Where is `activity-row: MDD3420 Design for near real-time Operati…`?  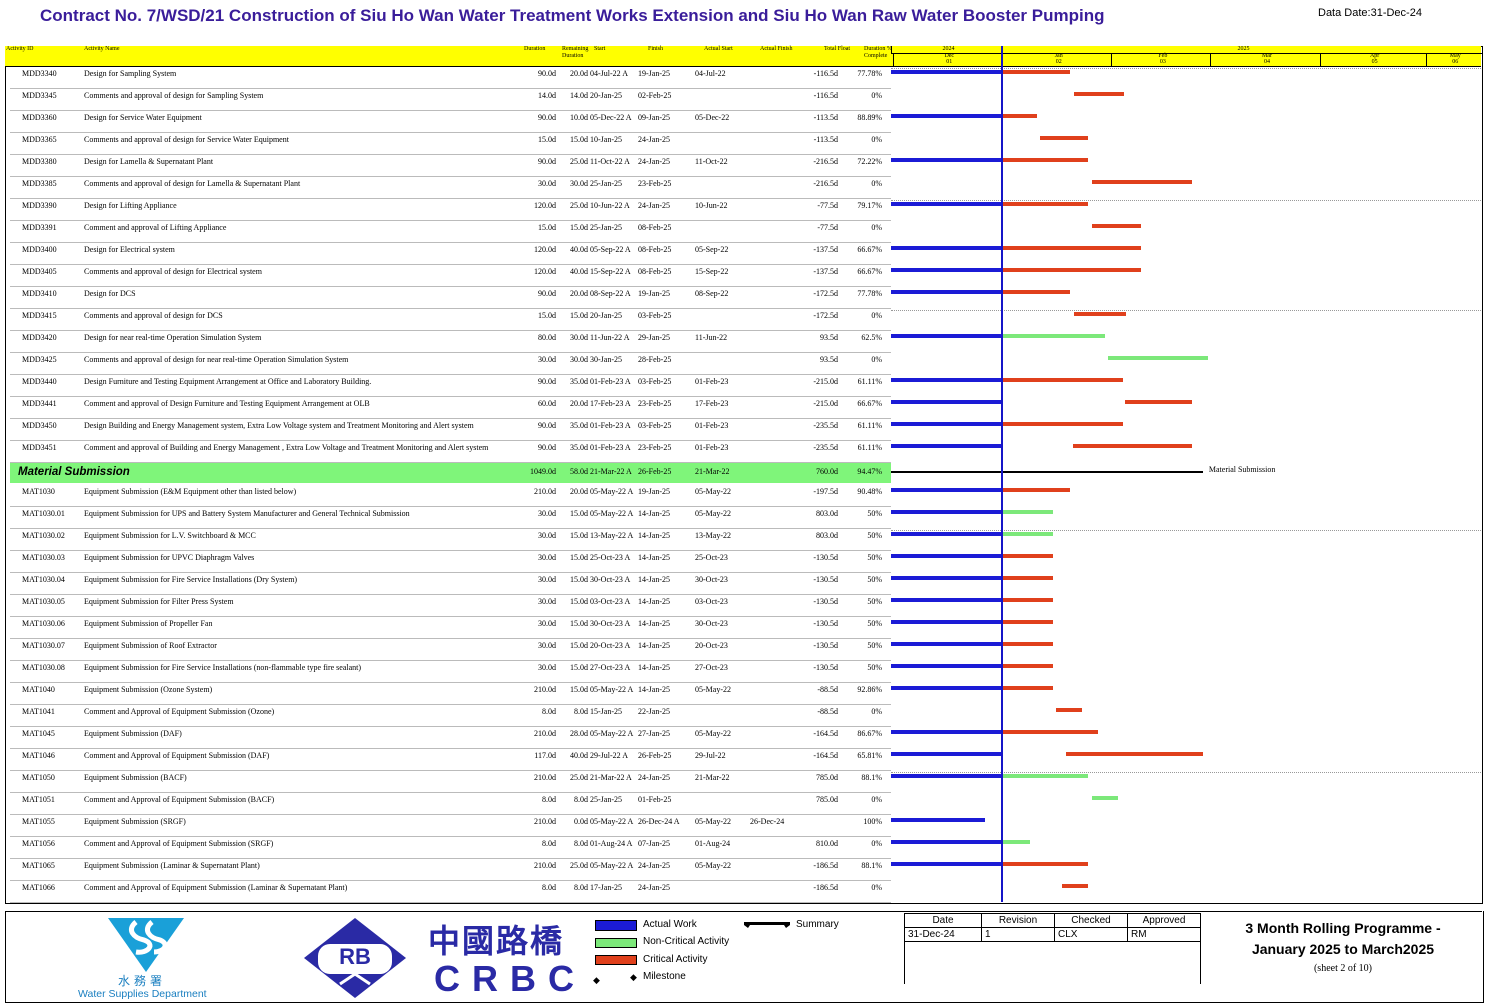
activity-row: MDD3420 Design for near real-time Operati… is located at coordinates (450, 342).